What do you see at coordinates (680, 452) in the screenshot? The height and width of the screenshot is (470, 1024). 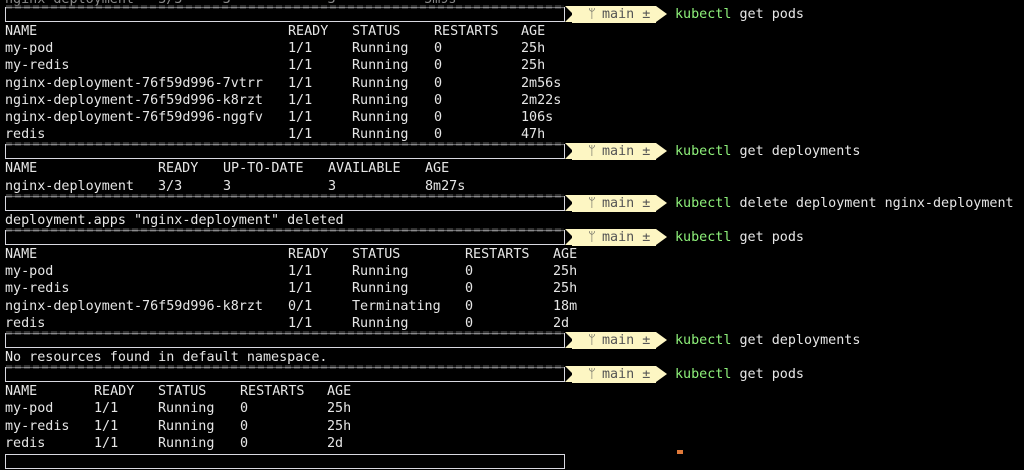 I see `terminal-cursor` at bounding box center [680, 452].